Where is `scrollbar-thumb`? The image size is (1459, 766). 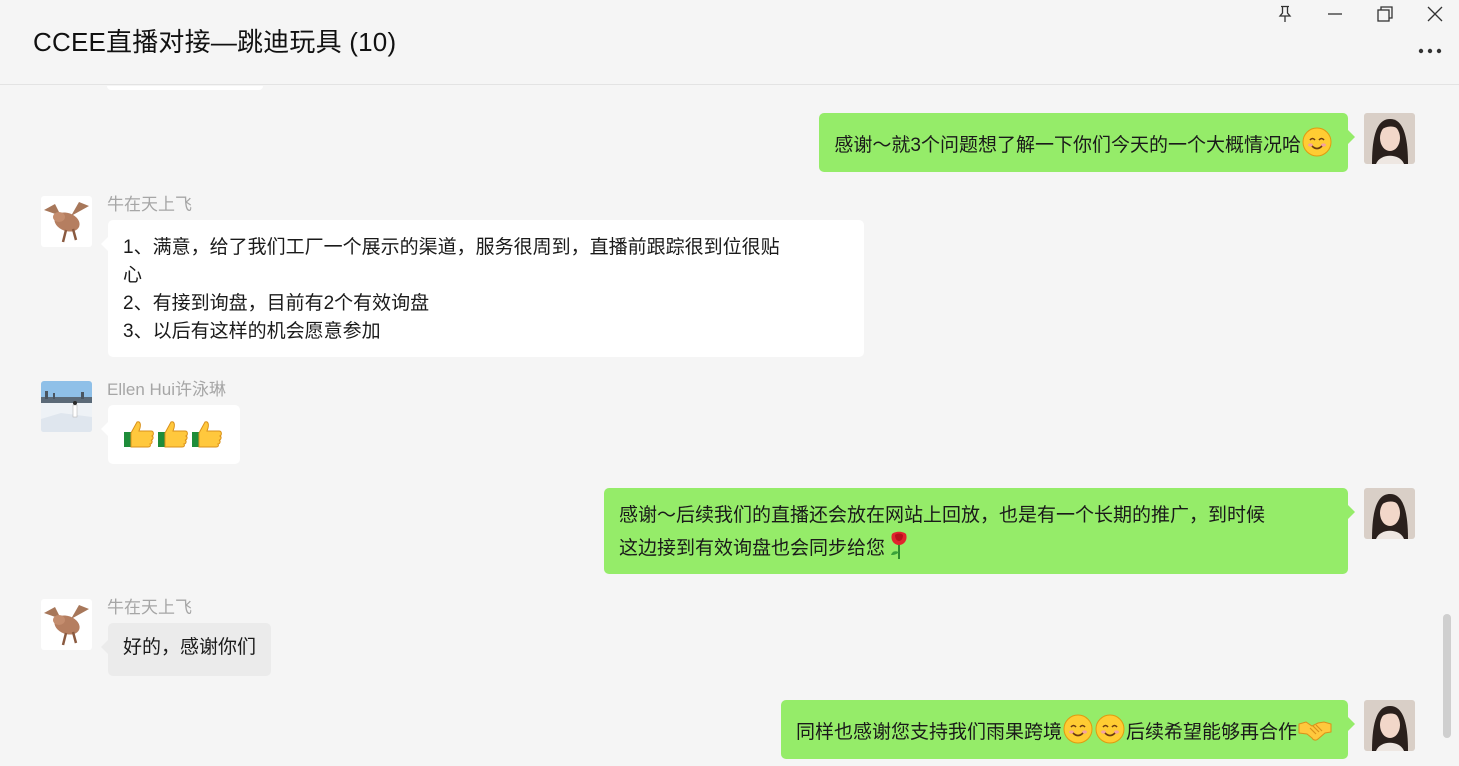 scrollbar-thumb is located at coordinates (1447, 676).